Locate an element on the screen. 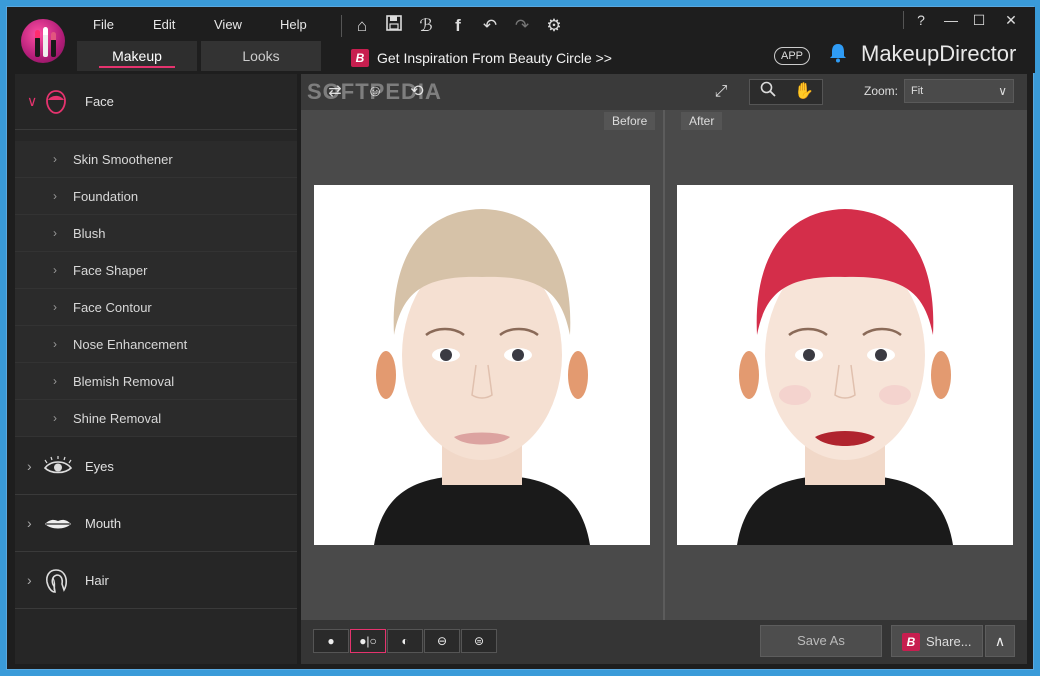 The width and height of the screenshot is (1040, 676). before-label: Before is located at coordinates (630, 121).